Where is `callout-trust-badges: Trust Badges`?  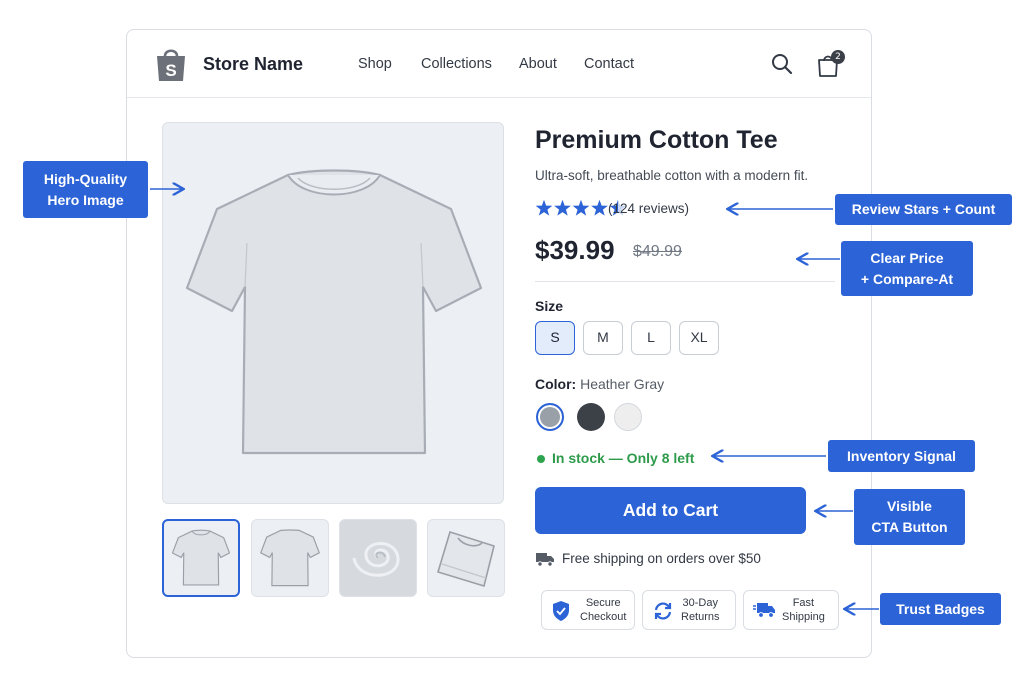 callout-trust-badges: Trust Badges is located at coordinates (940, 609).